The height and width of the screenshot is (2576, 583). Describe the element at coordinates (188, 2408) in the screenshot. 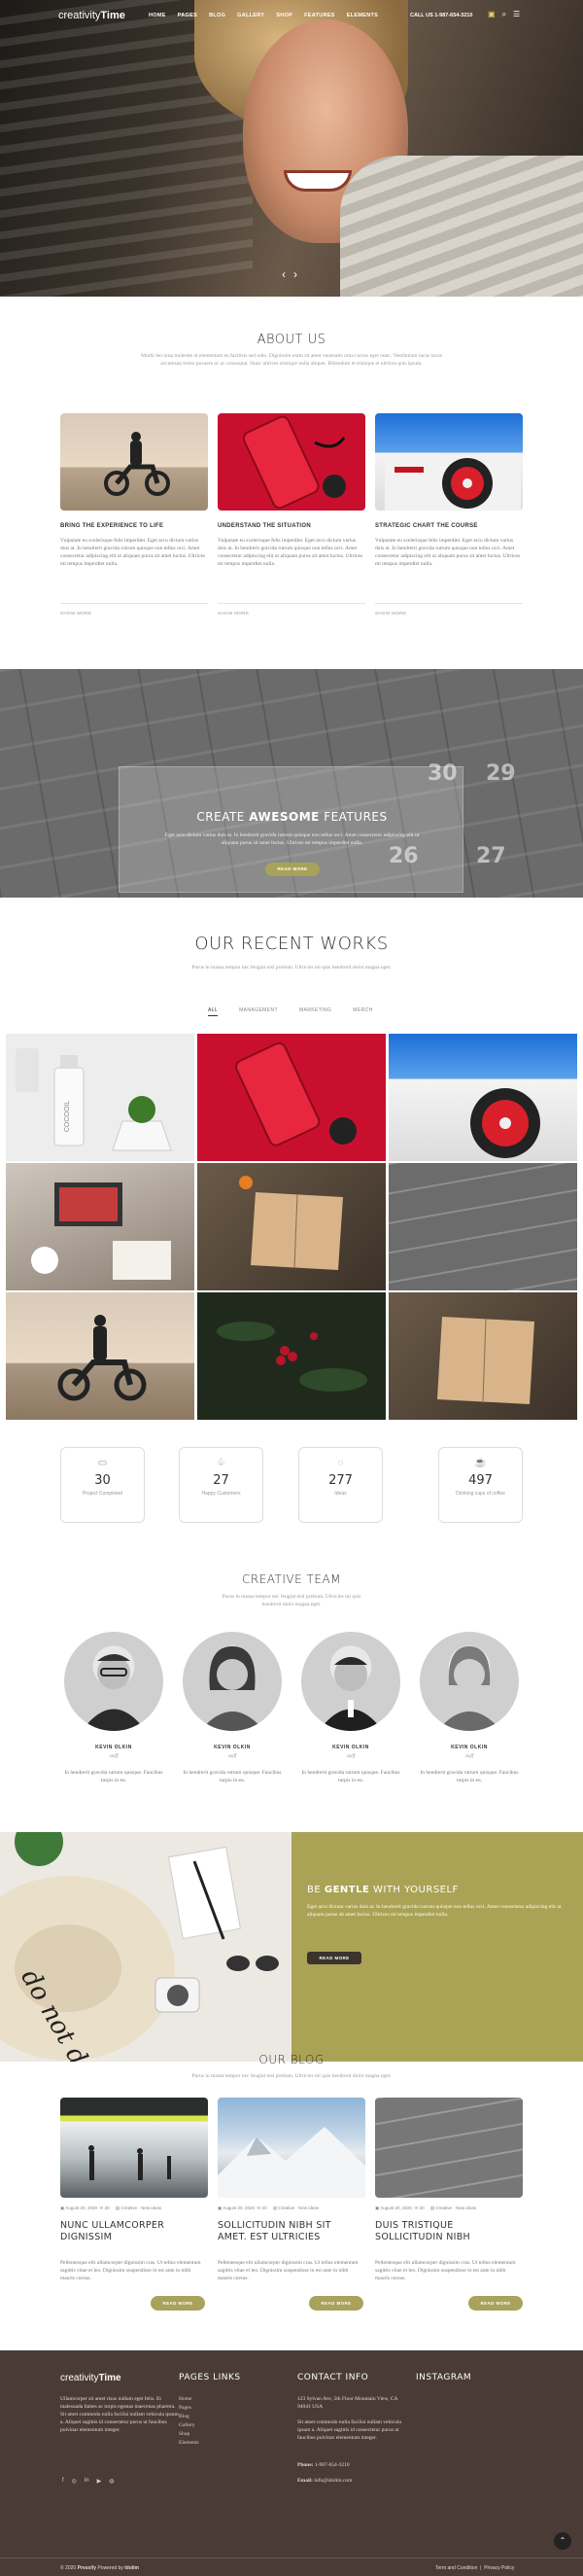

I see `footer-link-pages: Pages` at that location.